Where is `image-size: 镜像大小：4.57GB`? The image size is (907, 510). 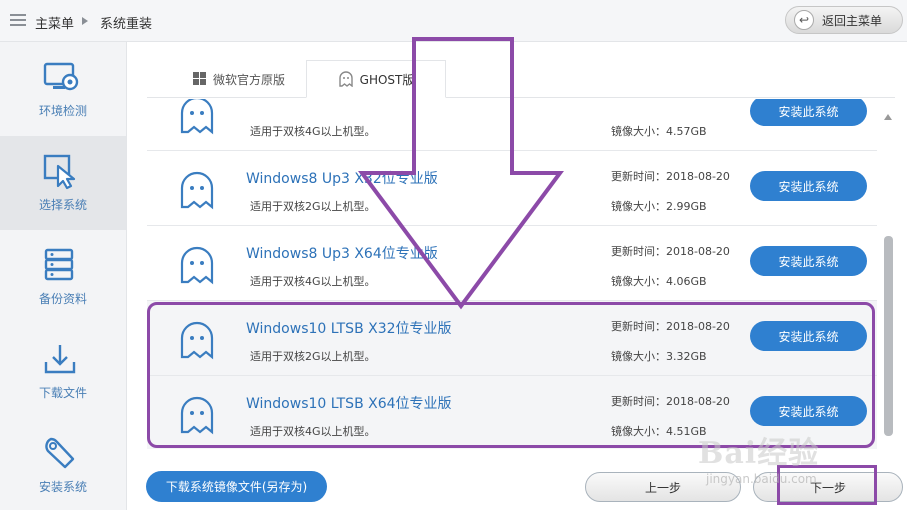
image-size: 镜像大小：4.57GB is located at coordinates (659, 131).